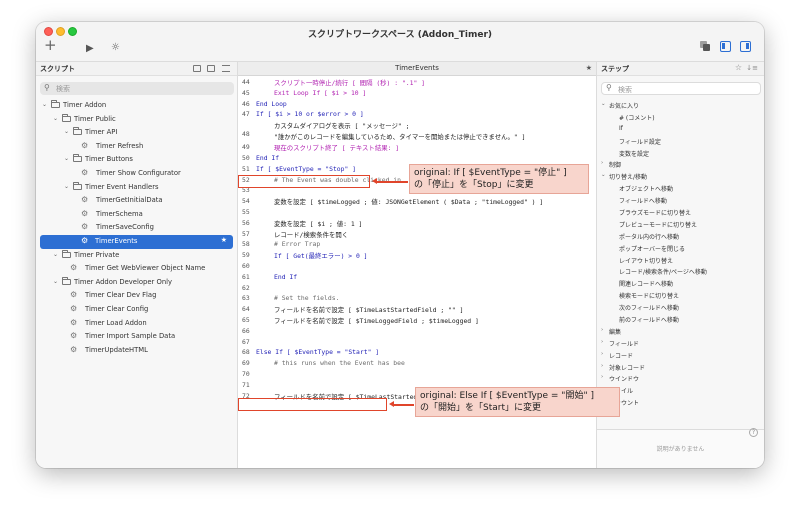 The height and width of the screenshot is (514, 800). Describe the element at coordinates (417, 276) in the screenshot. I see `code-line: 61 End If` at that location.